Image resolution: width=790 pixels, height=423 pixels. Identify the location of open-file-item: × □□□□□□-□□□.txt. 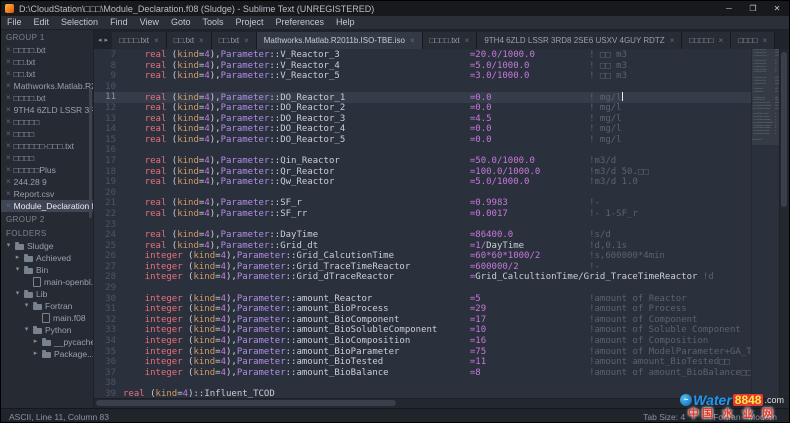
(47, 146).